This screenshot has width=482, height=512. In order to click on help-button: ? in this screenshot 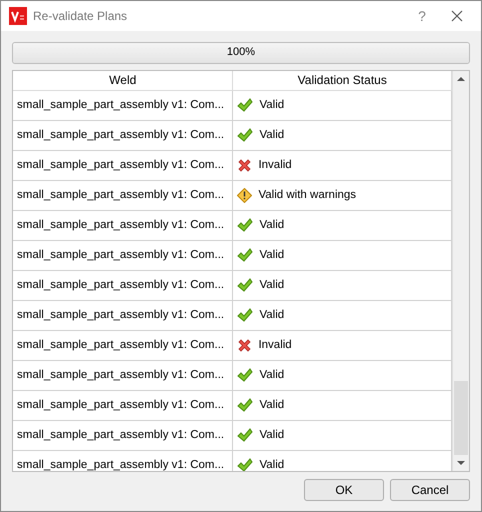, I will do `click(422, 16)`.